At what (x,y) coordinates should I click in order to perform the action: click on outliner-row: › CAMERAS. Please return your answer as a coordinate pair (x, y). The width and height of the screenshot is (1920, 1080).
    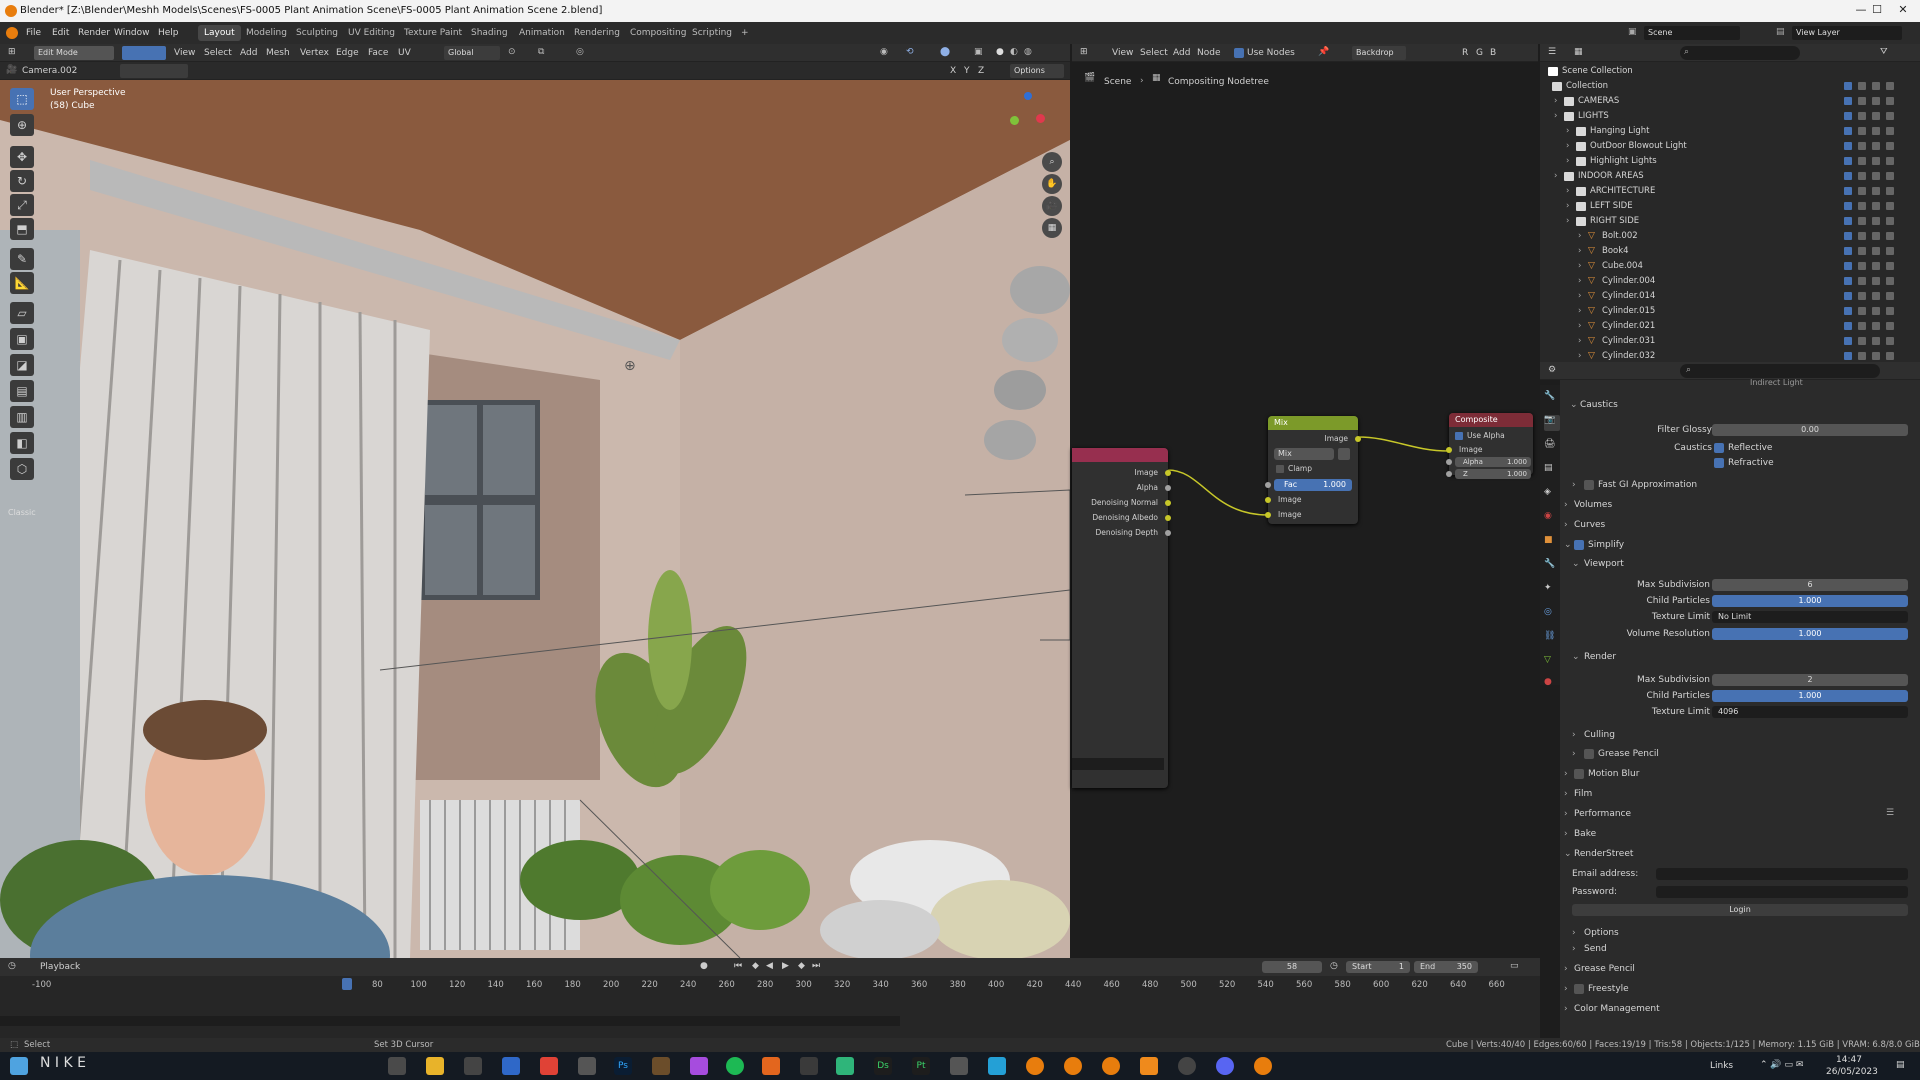
    Looking at the image, I should click on (1720, 101).